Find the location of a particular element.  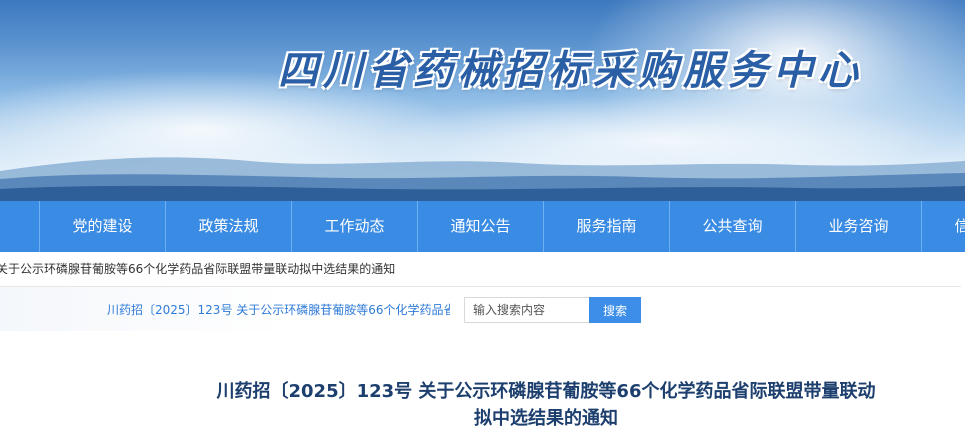

nav-item-party-building: 党的建设 is located at coordinates (103, 226).